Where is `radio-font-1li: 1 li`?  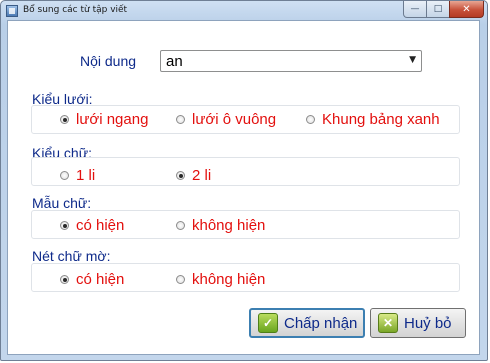
radio-font-1li: 1 li is located at coordinates (77, 175).